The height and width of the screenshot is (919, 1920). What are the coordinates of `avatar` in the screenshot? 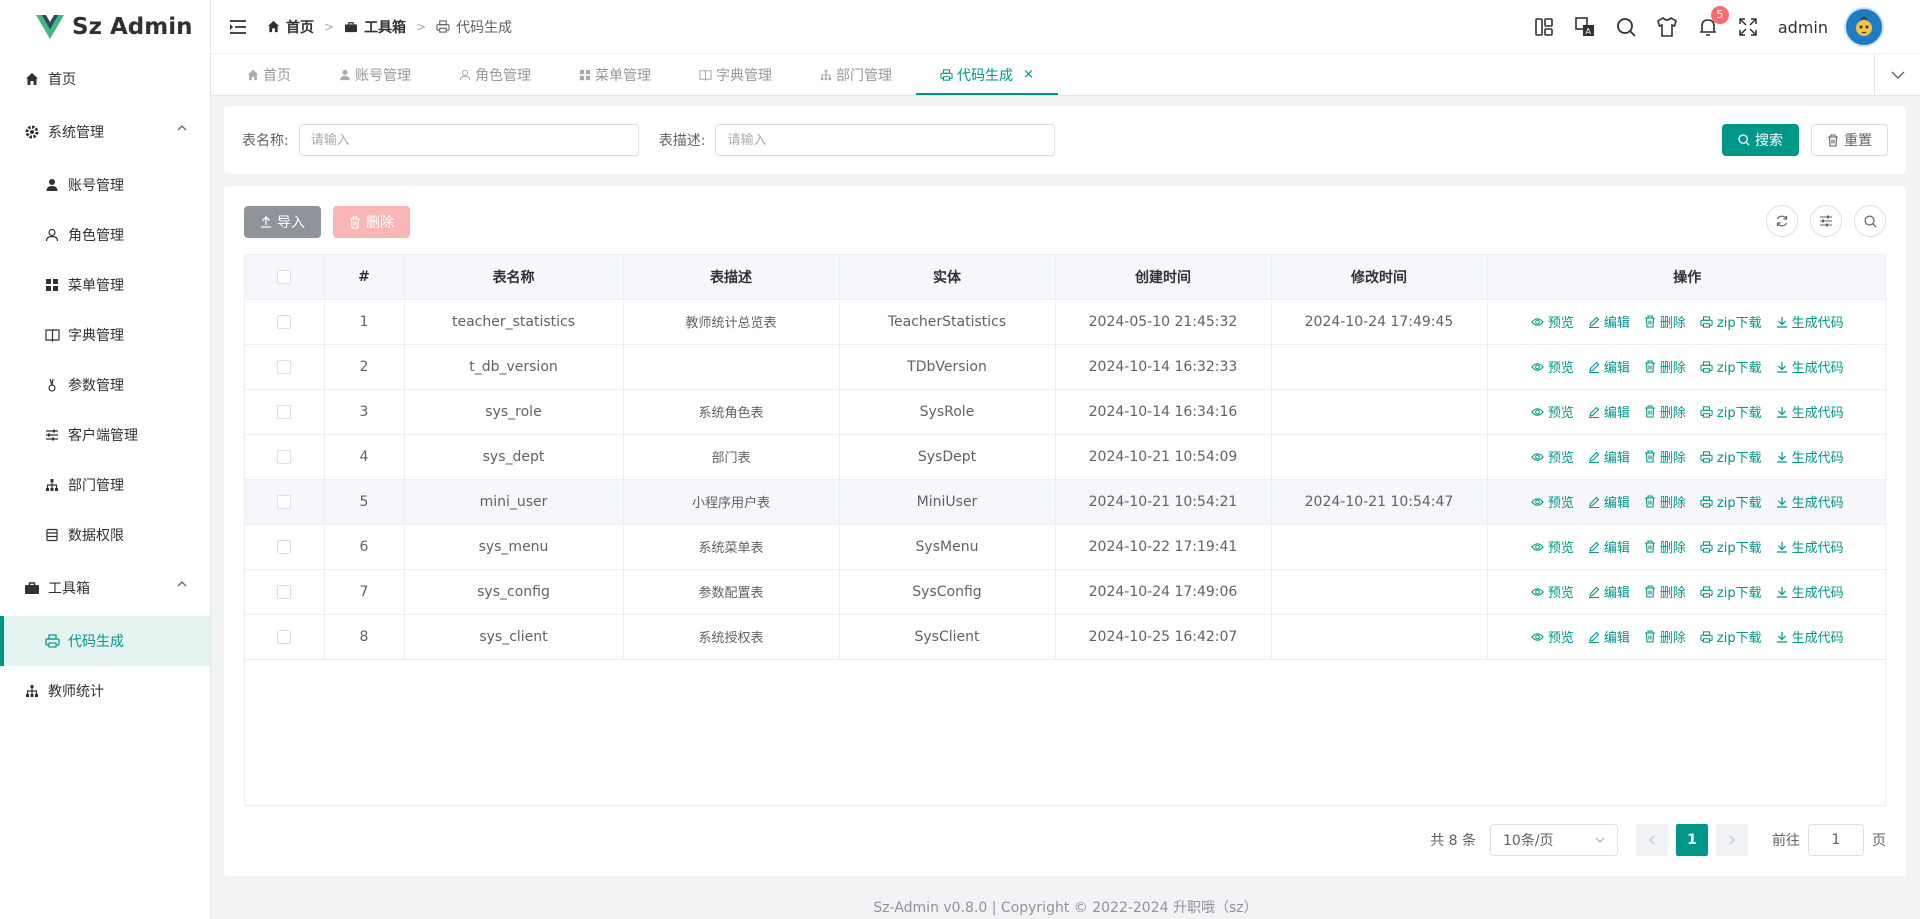 It's located at (1864, 27).